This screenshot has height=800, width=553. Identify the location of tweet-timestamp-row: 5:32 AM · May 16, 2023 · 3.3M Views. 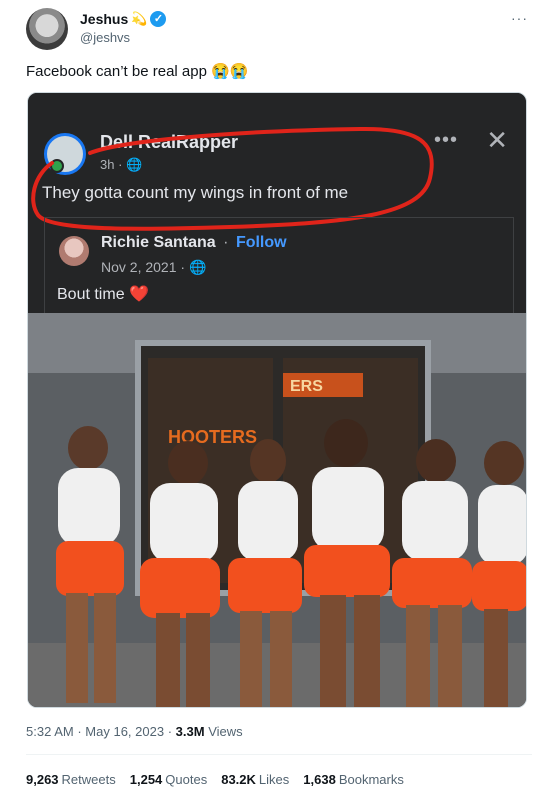
(134, 731).